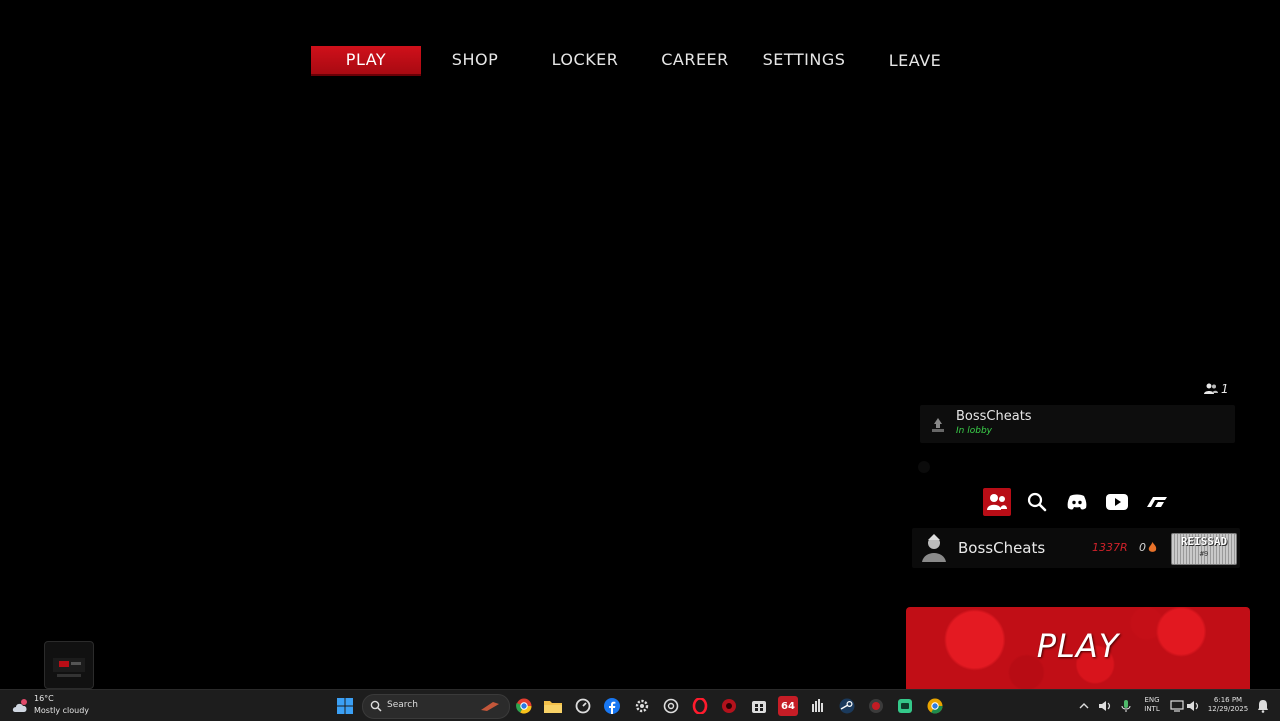 This screenshot has height=721, width=1280. I want to click on discord-button, so click(1077, 502).